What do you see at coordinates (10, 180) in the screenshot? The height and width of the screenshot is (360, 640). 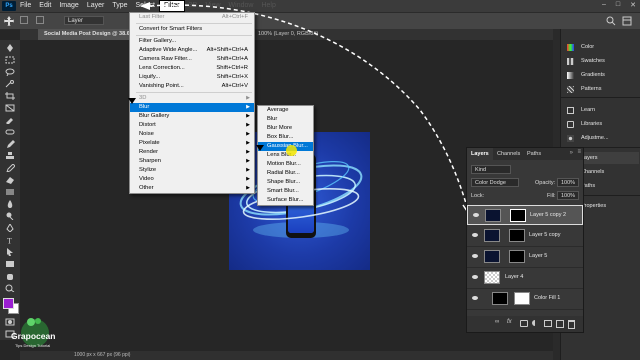 I see `eraser-icon` at bounding box center [10, 180].